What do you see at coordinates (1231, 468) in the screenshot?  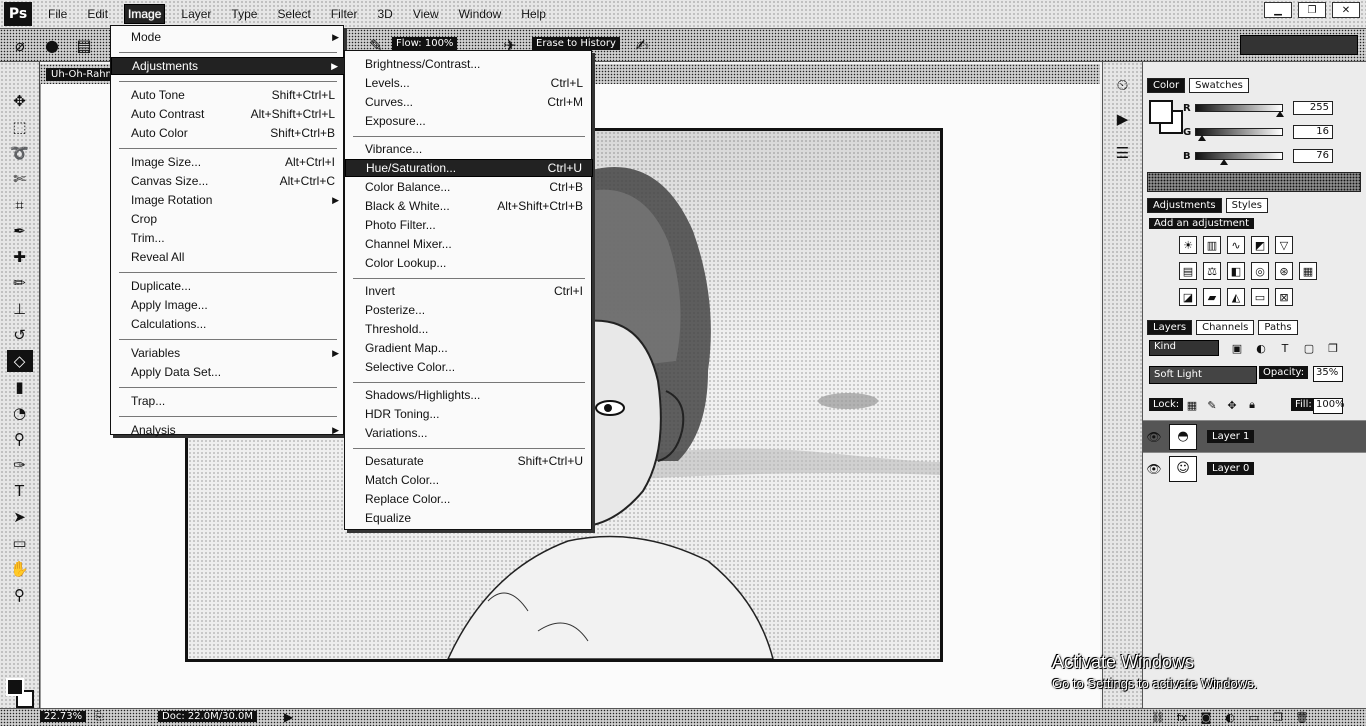 I see `layer-name: Layer 0` at bounding box center [1231, 468].